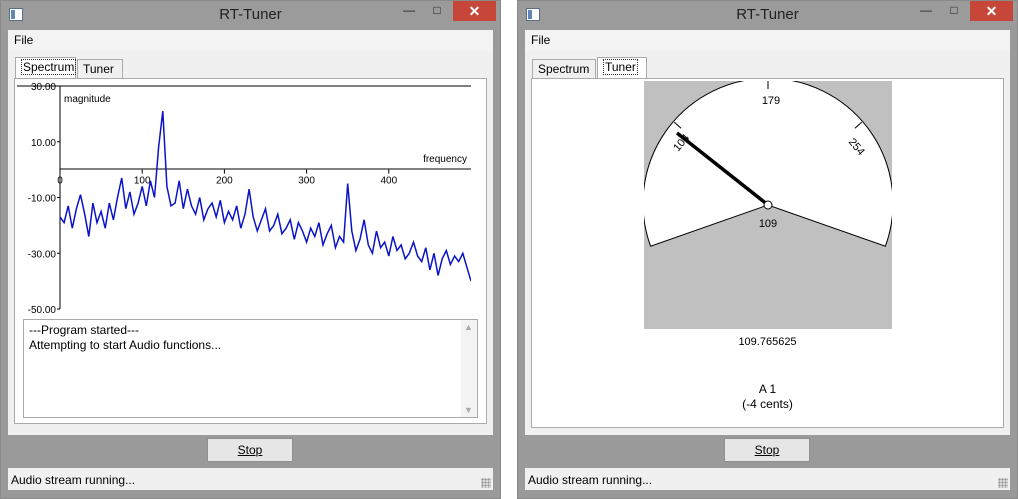  Describe the element at coordinates (468, 327) in the screenshot. I see `scroll-up-icon: ▲` at that location.